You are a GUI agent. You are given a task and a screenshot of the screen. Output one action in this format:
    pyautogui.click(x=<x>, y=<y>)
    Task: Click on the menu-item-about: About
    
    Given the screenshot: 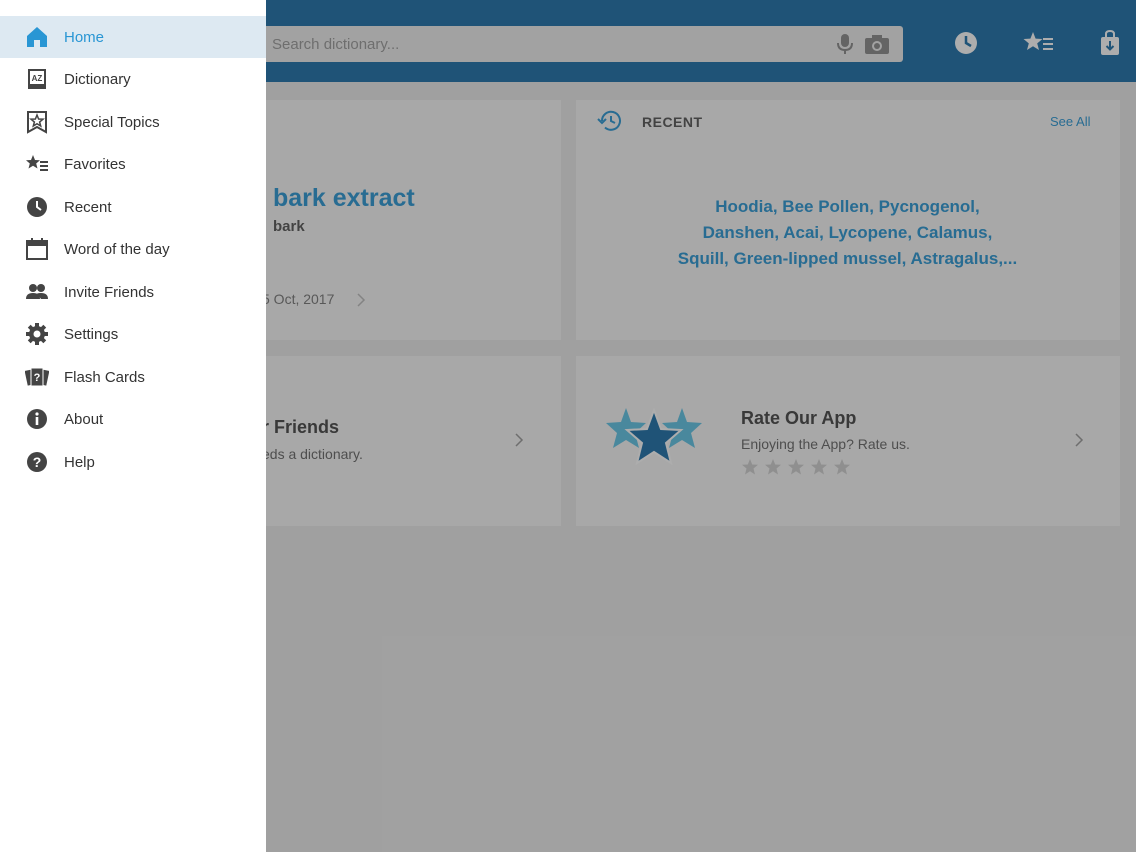 What is the action you would take?
    pyautogui.click(x=133, y=419)
    